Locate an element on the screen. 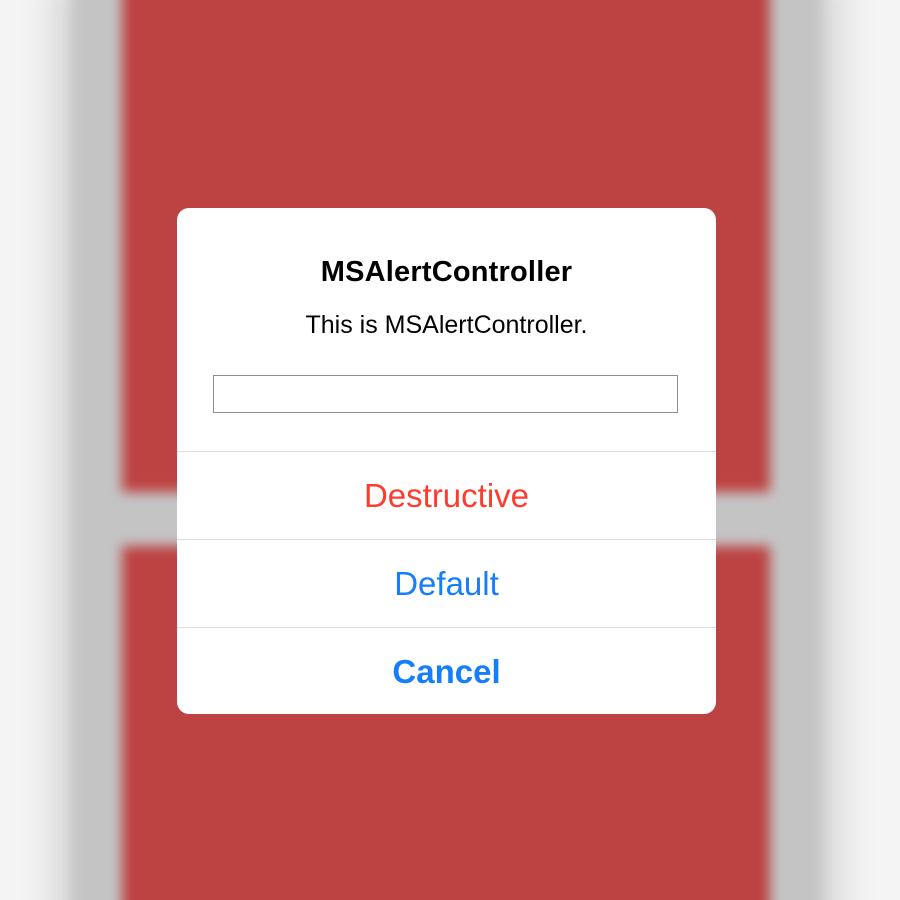  cancel-button: Cancel is located at coordinates (446, 670).